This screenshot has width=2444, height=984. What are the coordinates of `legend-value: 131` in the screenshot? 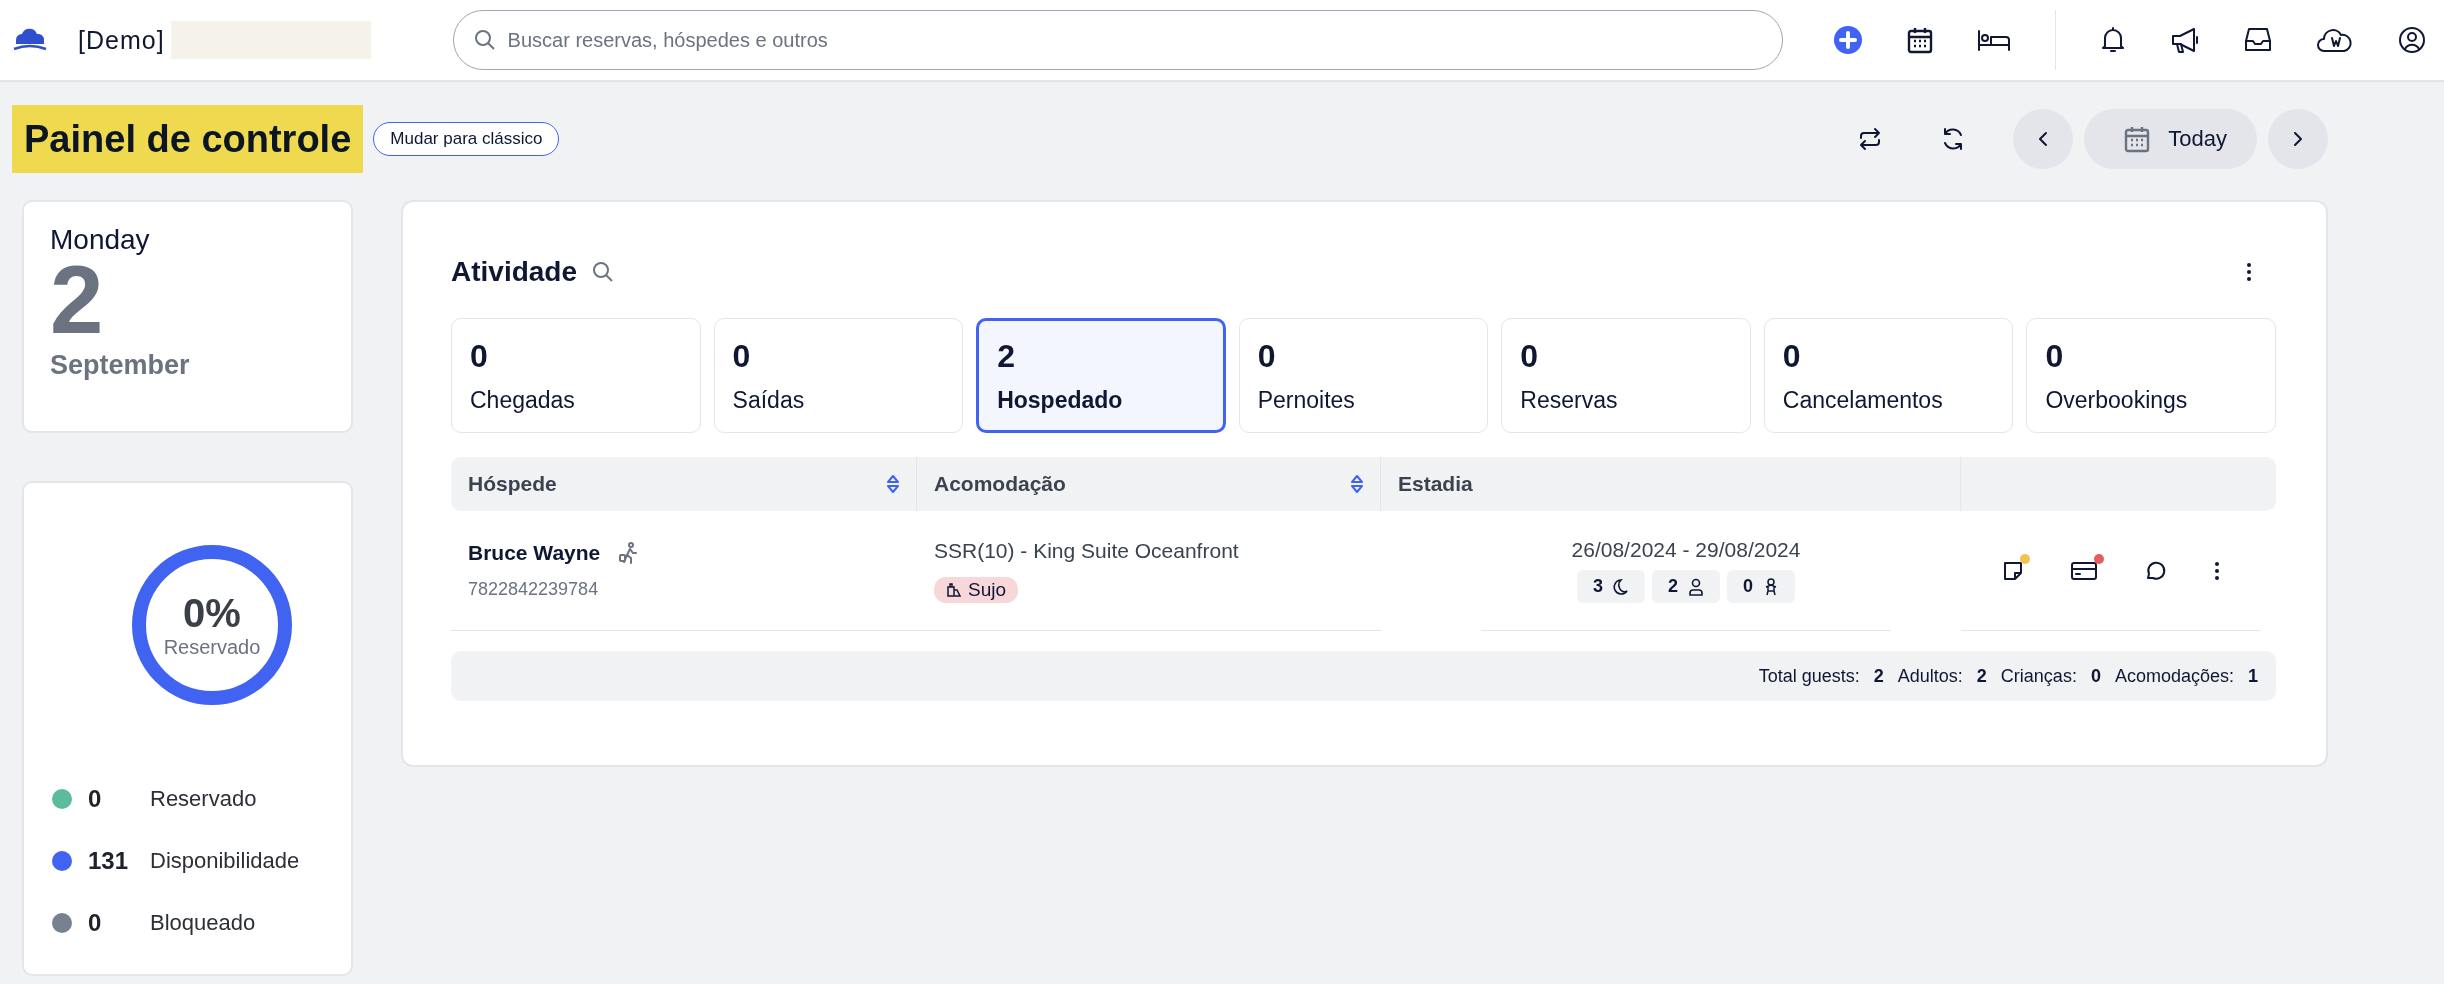 It's located at (109, 861).